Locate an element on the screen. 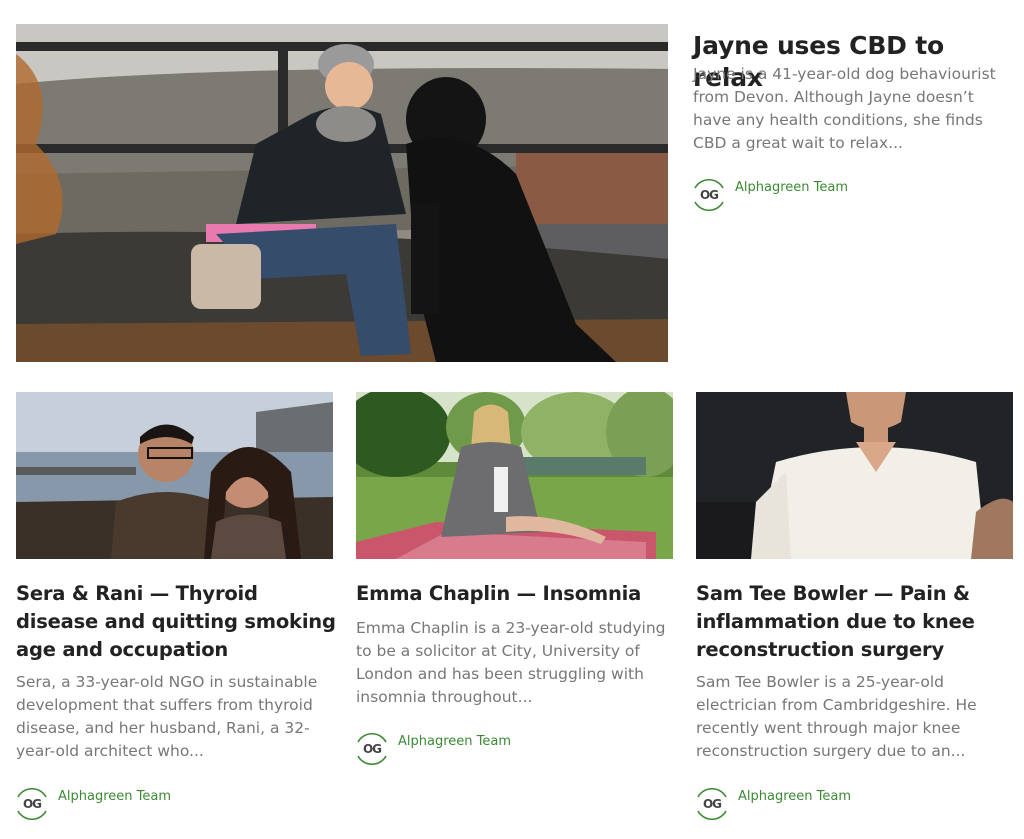 The image size is (1024, 839). card-photo-sam-tee-bowler-image is located at coordinates (854, 475).